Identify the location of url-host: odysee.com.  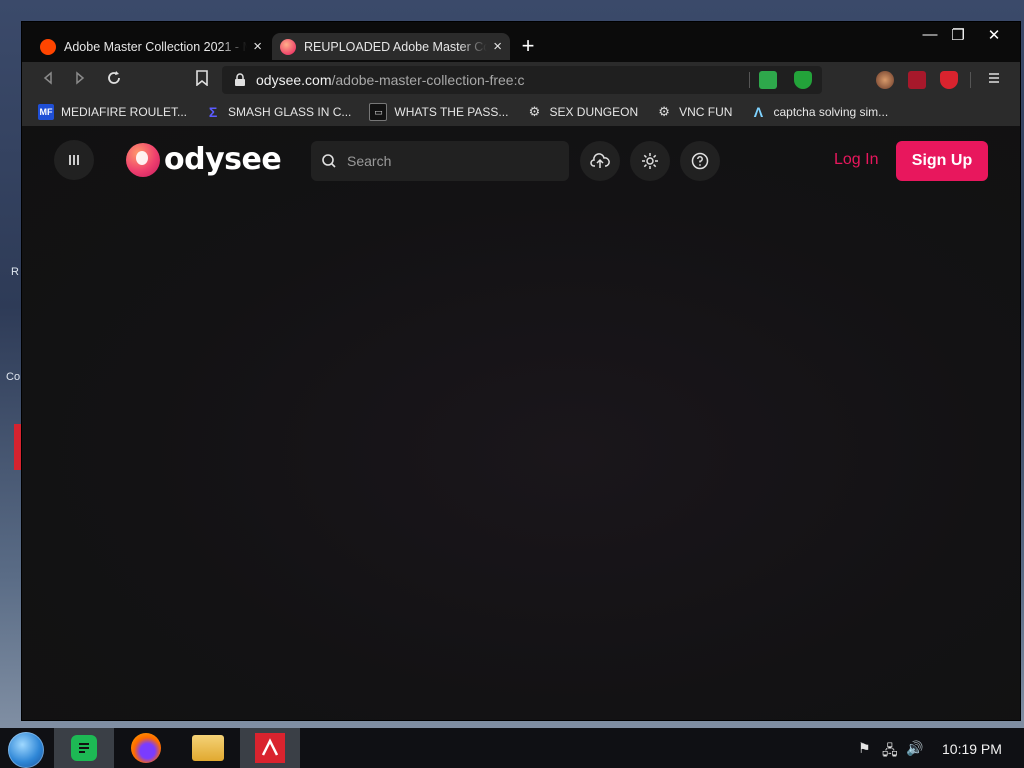
(294, 80).